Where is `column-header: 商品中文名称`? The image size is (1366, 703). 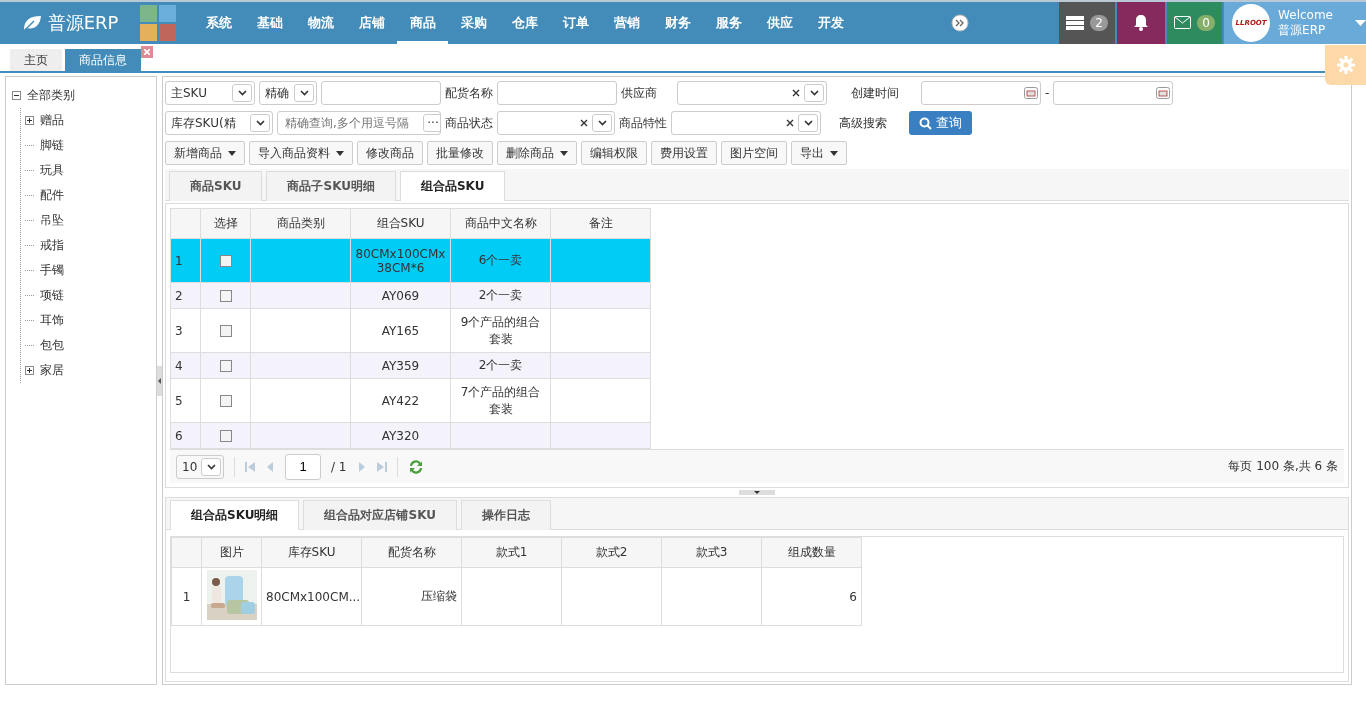 column-header: 商品中文名称 is located at coordinates (500, 223).